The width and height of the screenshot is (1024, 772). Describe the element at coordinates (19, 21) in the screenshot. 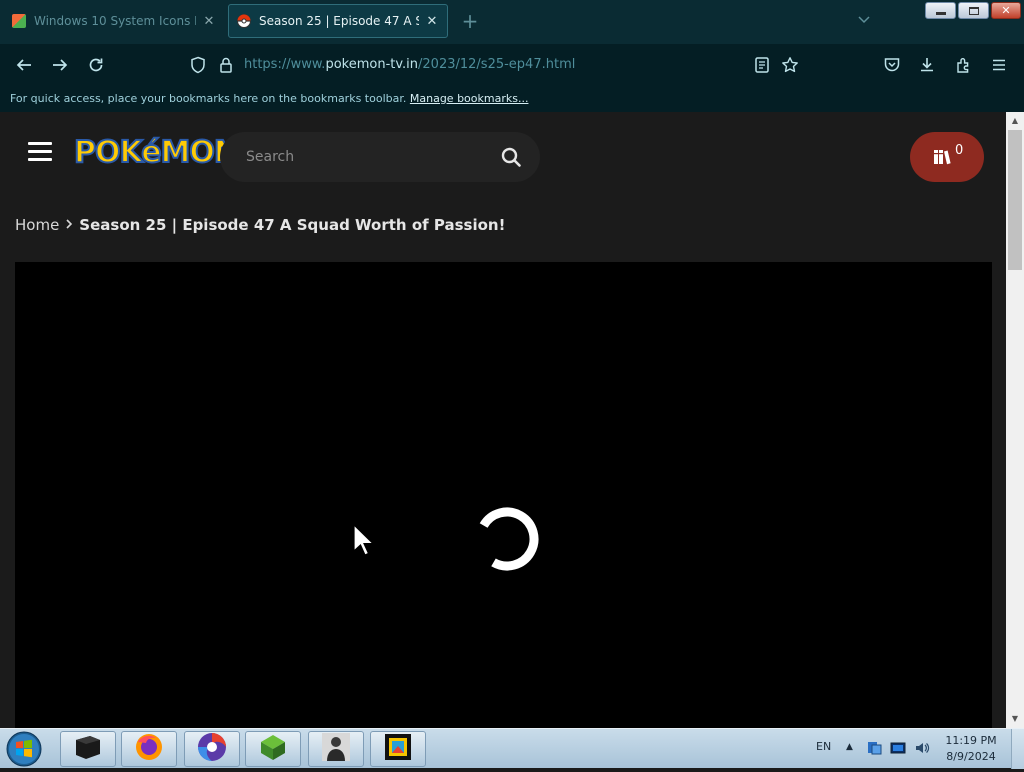

I see `windows-favicon-icon` at that location.